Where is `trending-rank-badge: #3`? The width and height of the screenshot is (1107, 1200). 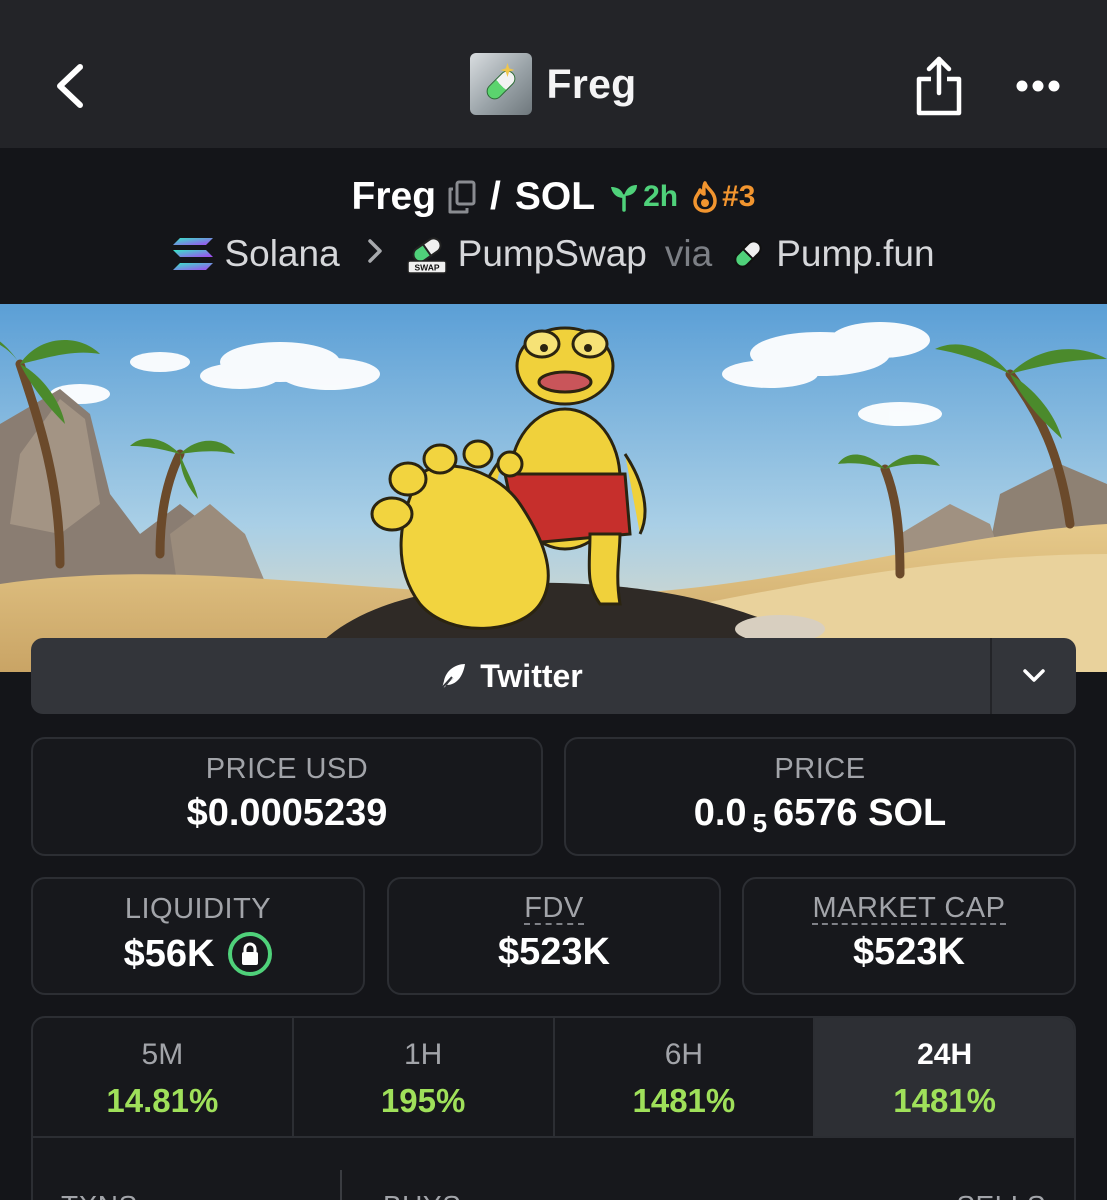
trending-rank-badge: #3 is located at coordinates (723, 197).